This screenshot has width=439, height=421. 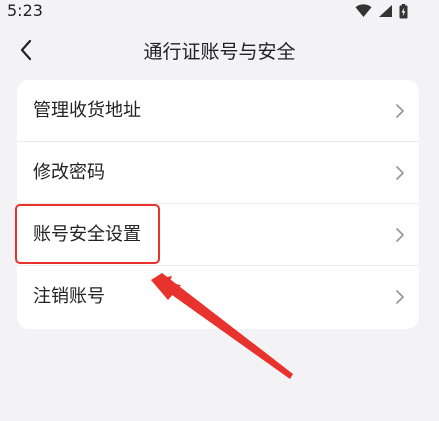 I want to click on menu-item-change-password: 修改密码, so click(x=218, y=173).